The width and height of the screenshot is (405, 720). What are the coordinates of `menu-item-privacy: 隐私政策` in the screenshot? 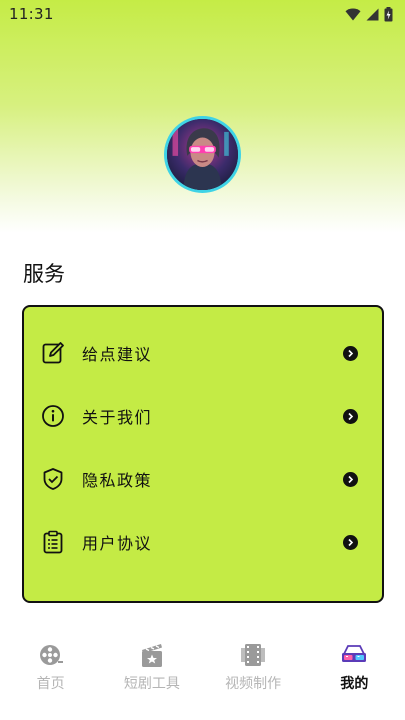 It's located at (203, 479).